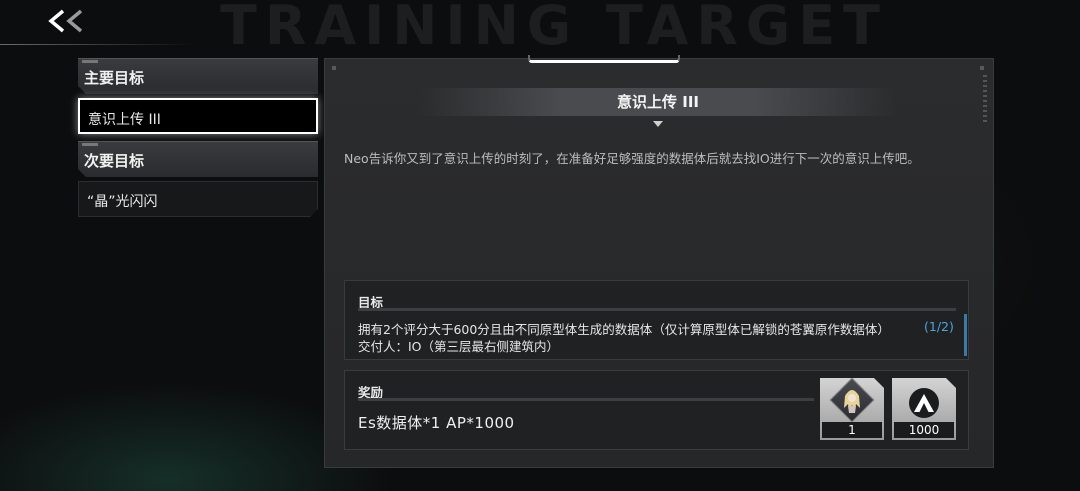  What do you see at coordinates (657, 309) in the screenshot?
I see `objective-divider` at bounding box center [657, 309].